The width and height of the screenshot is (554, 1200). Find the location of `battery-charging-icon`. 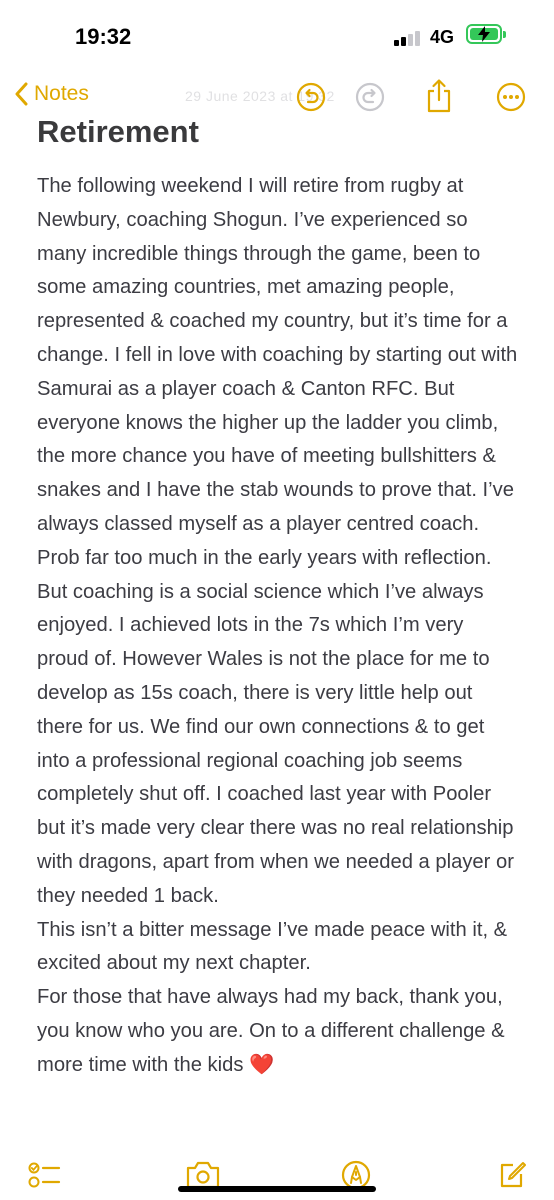

battery-charging-icon is located at coordinates (484, 34).